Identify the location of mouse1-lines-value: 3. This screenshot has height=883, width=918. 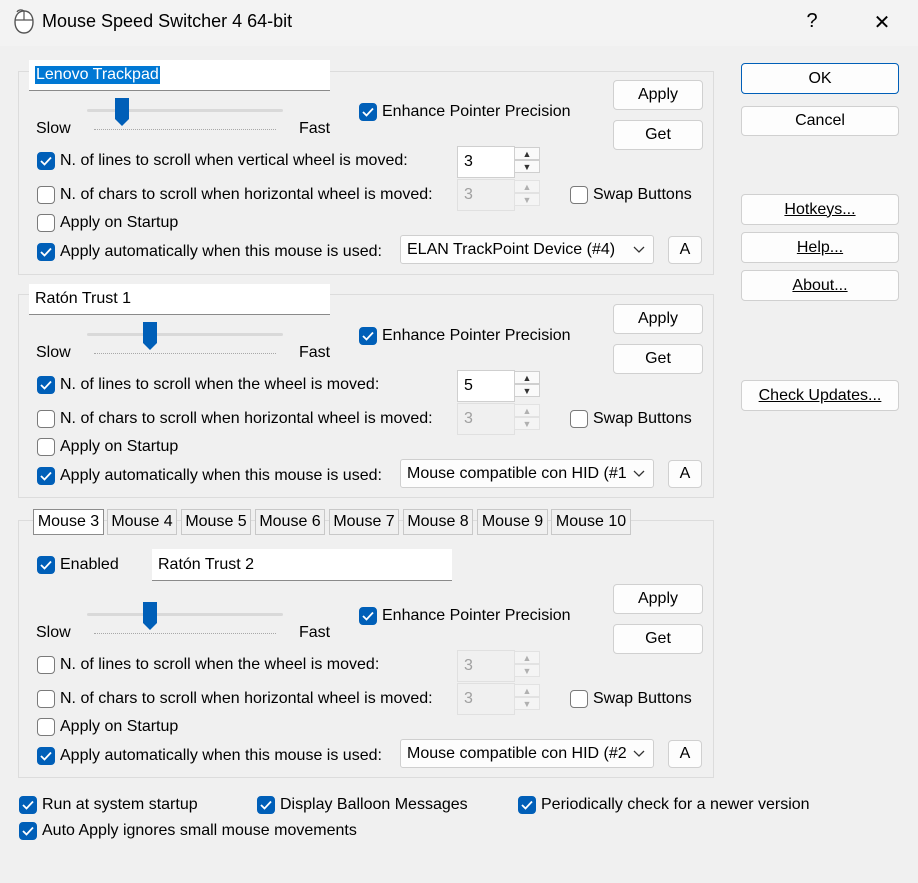
(468, 161).